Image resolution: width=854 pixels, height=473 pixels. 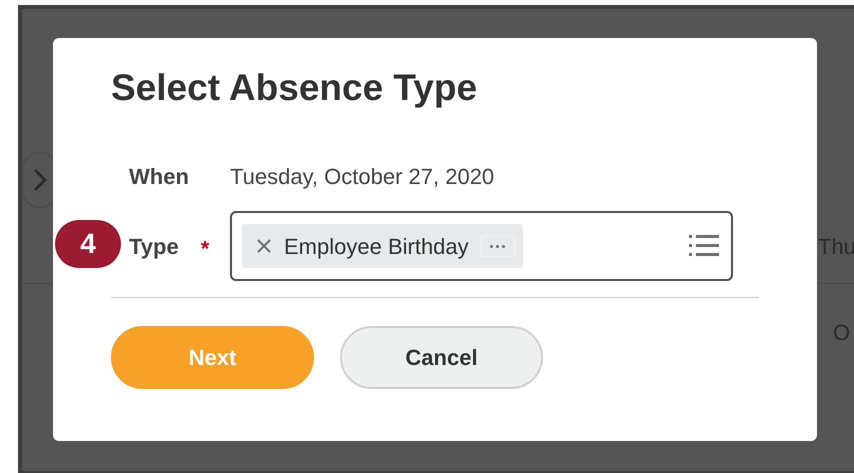 What do you see at coordinates (704, 246) in the screenshot?
I see `list-icon` at bounding box center [704, 246].